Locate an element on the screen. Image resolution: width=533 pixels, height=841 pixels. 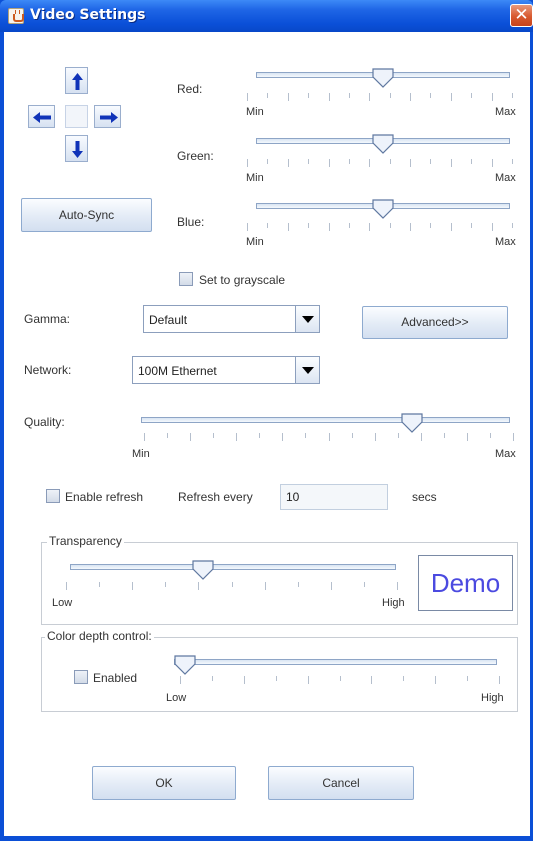
title-bar: Video Settings ✕ is located at coordinates (266, 16).